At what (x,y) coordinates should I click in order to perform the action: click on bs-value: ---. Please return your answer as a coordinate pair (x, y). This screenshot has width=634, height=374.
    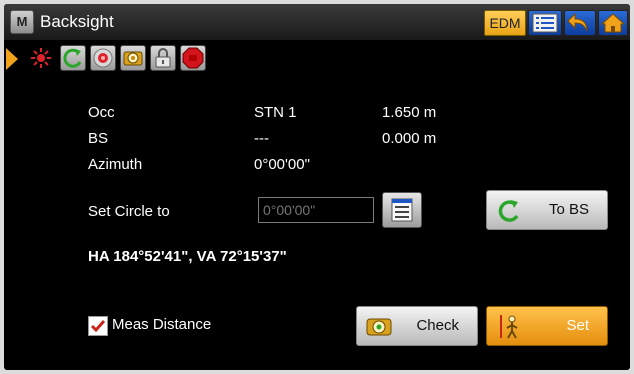
    Looking at the image, I should click on (261, 138).